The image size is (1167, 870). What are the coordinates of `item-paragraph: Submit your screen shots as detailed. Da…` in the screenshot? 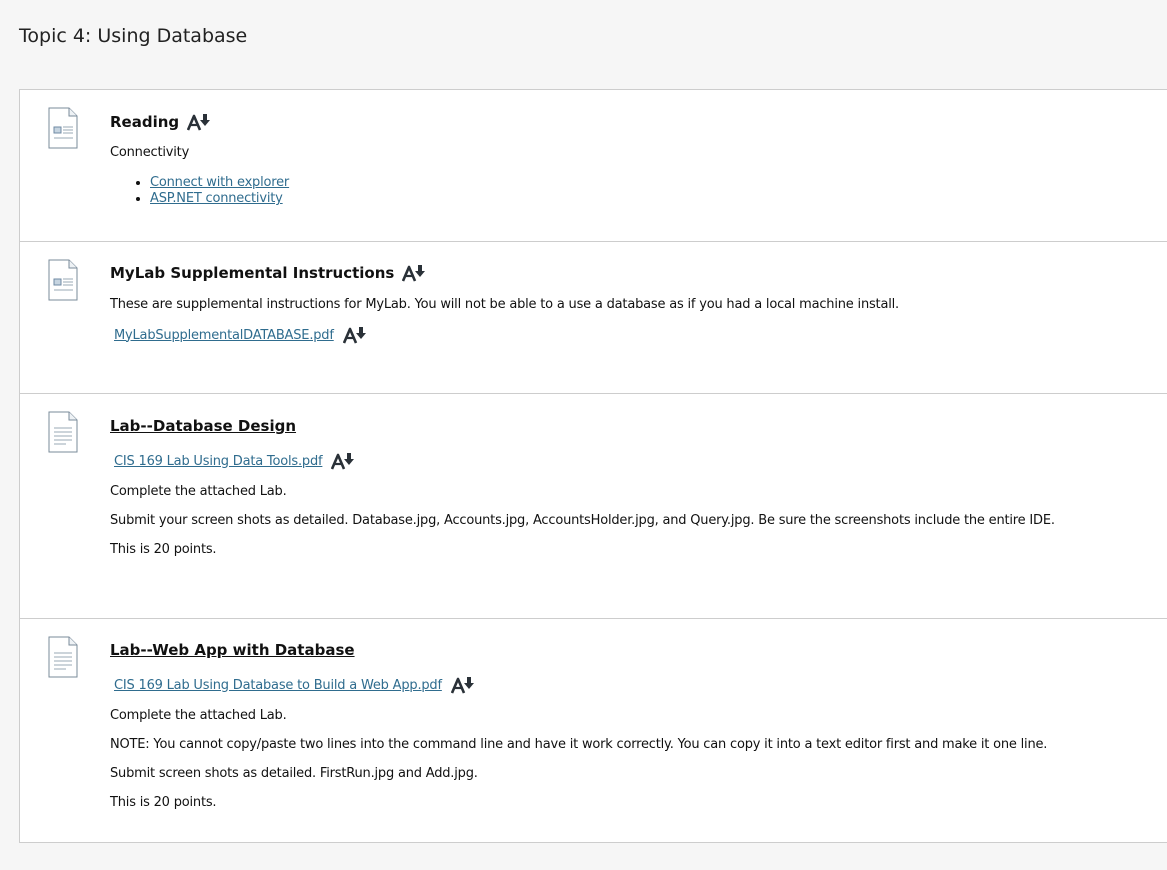 It's located at (582, 520).